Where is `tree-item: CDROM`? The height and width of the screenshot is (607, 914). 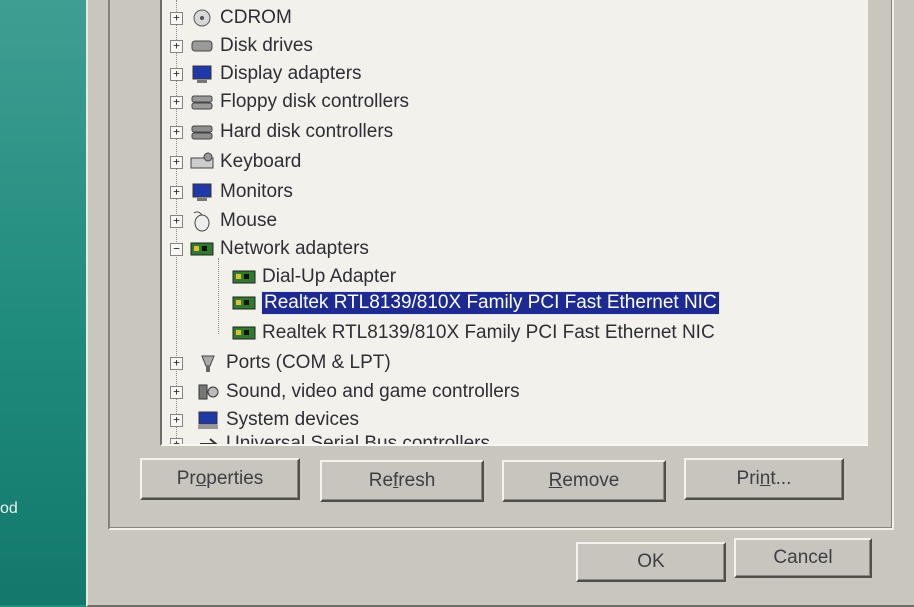
tree-item: CDROM is located at coordinates (240, 18).